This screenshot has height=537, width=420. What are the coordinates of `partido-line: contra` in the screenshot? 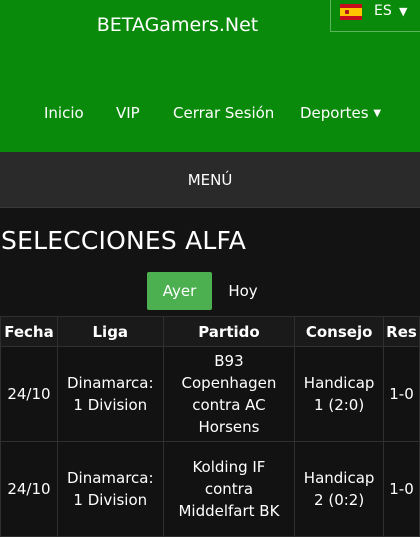 It's located at (229, 489).